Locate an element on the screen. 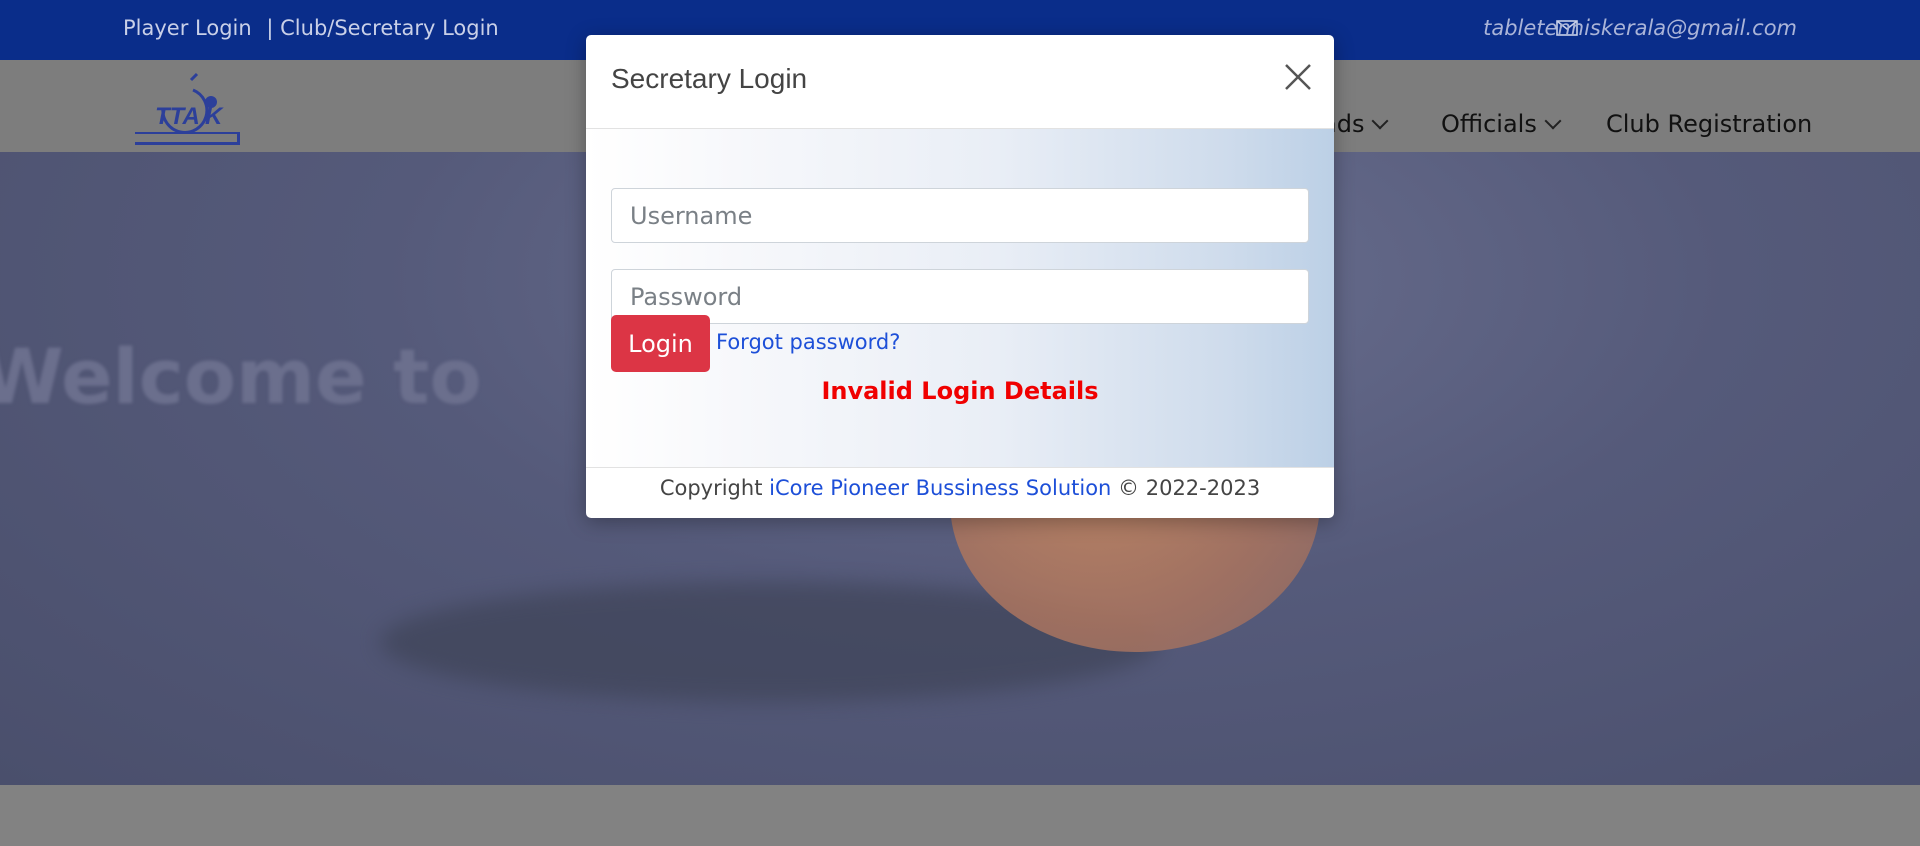 Image resolution: width=1920 pixels, height=846 pixels. nav-item-label: Officials is located at coordinates (1489, 124).